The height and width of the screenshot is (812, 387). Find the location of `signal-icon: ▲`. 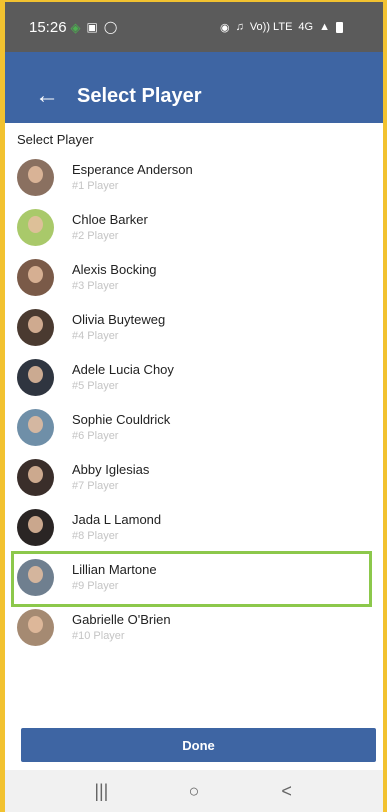

signal-icon: ▲ is located at coordinates (324, 27).